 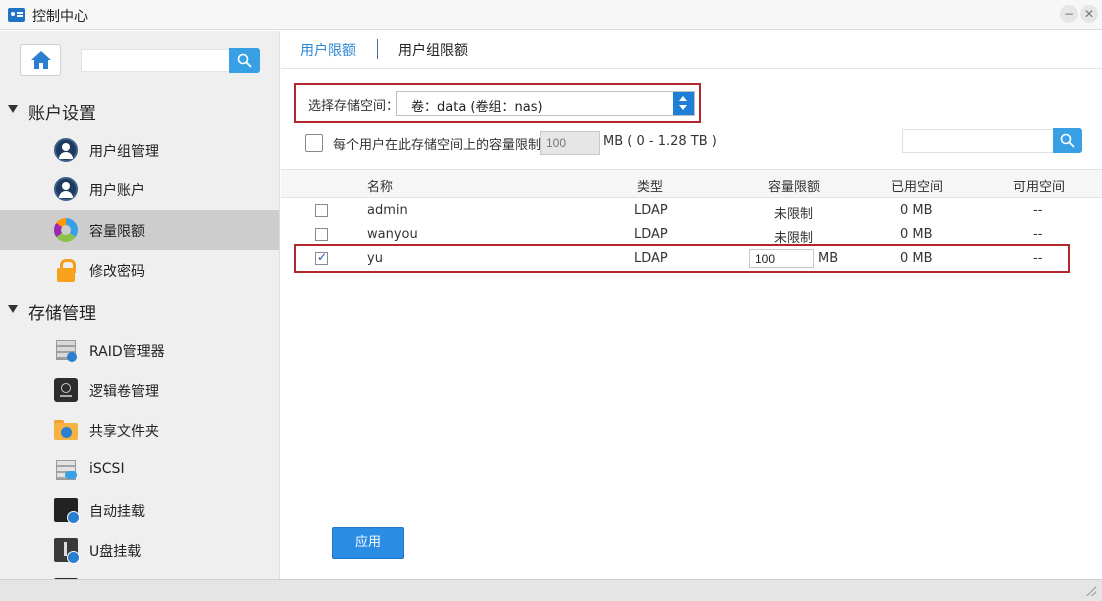 I want to click on table-row: admin LDAP 未限制 0 MB --, so click(x=691, y=211).